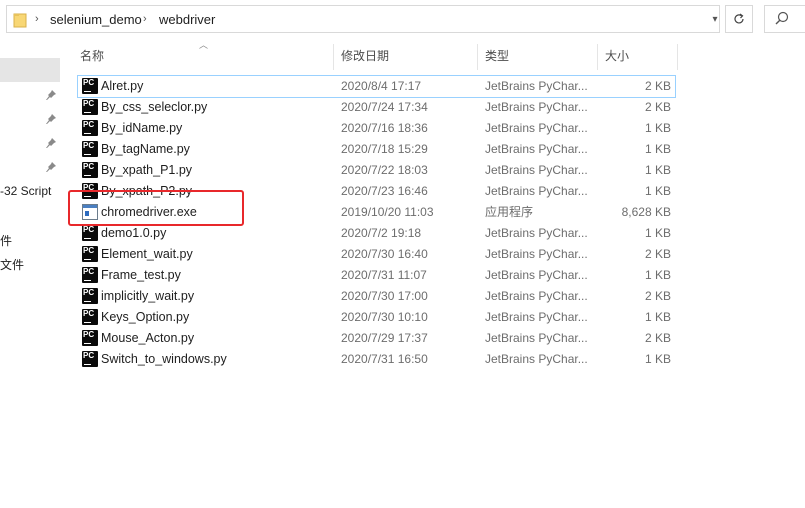  I want to click on nav-item-file: 件, so click(6, 240).